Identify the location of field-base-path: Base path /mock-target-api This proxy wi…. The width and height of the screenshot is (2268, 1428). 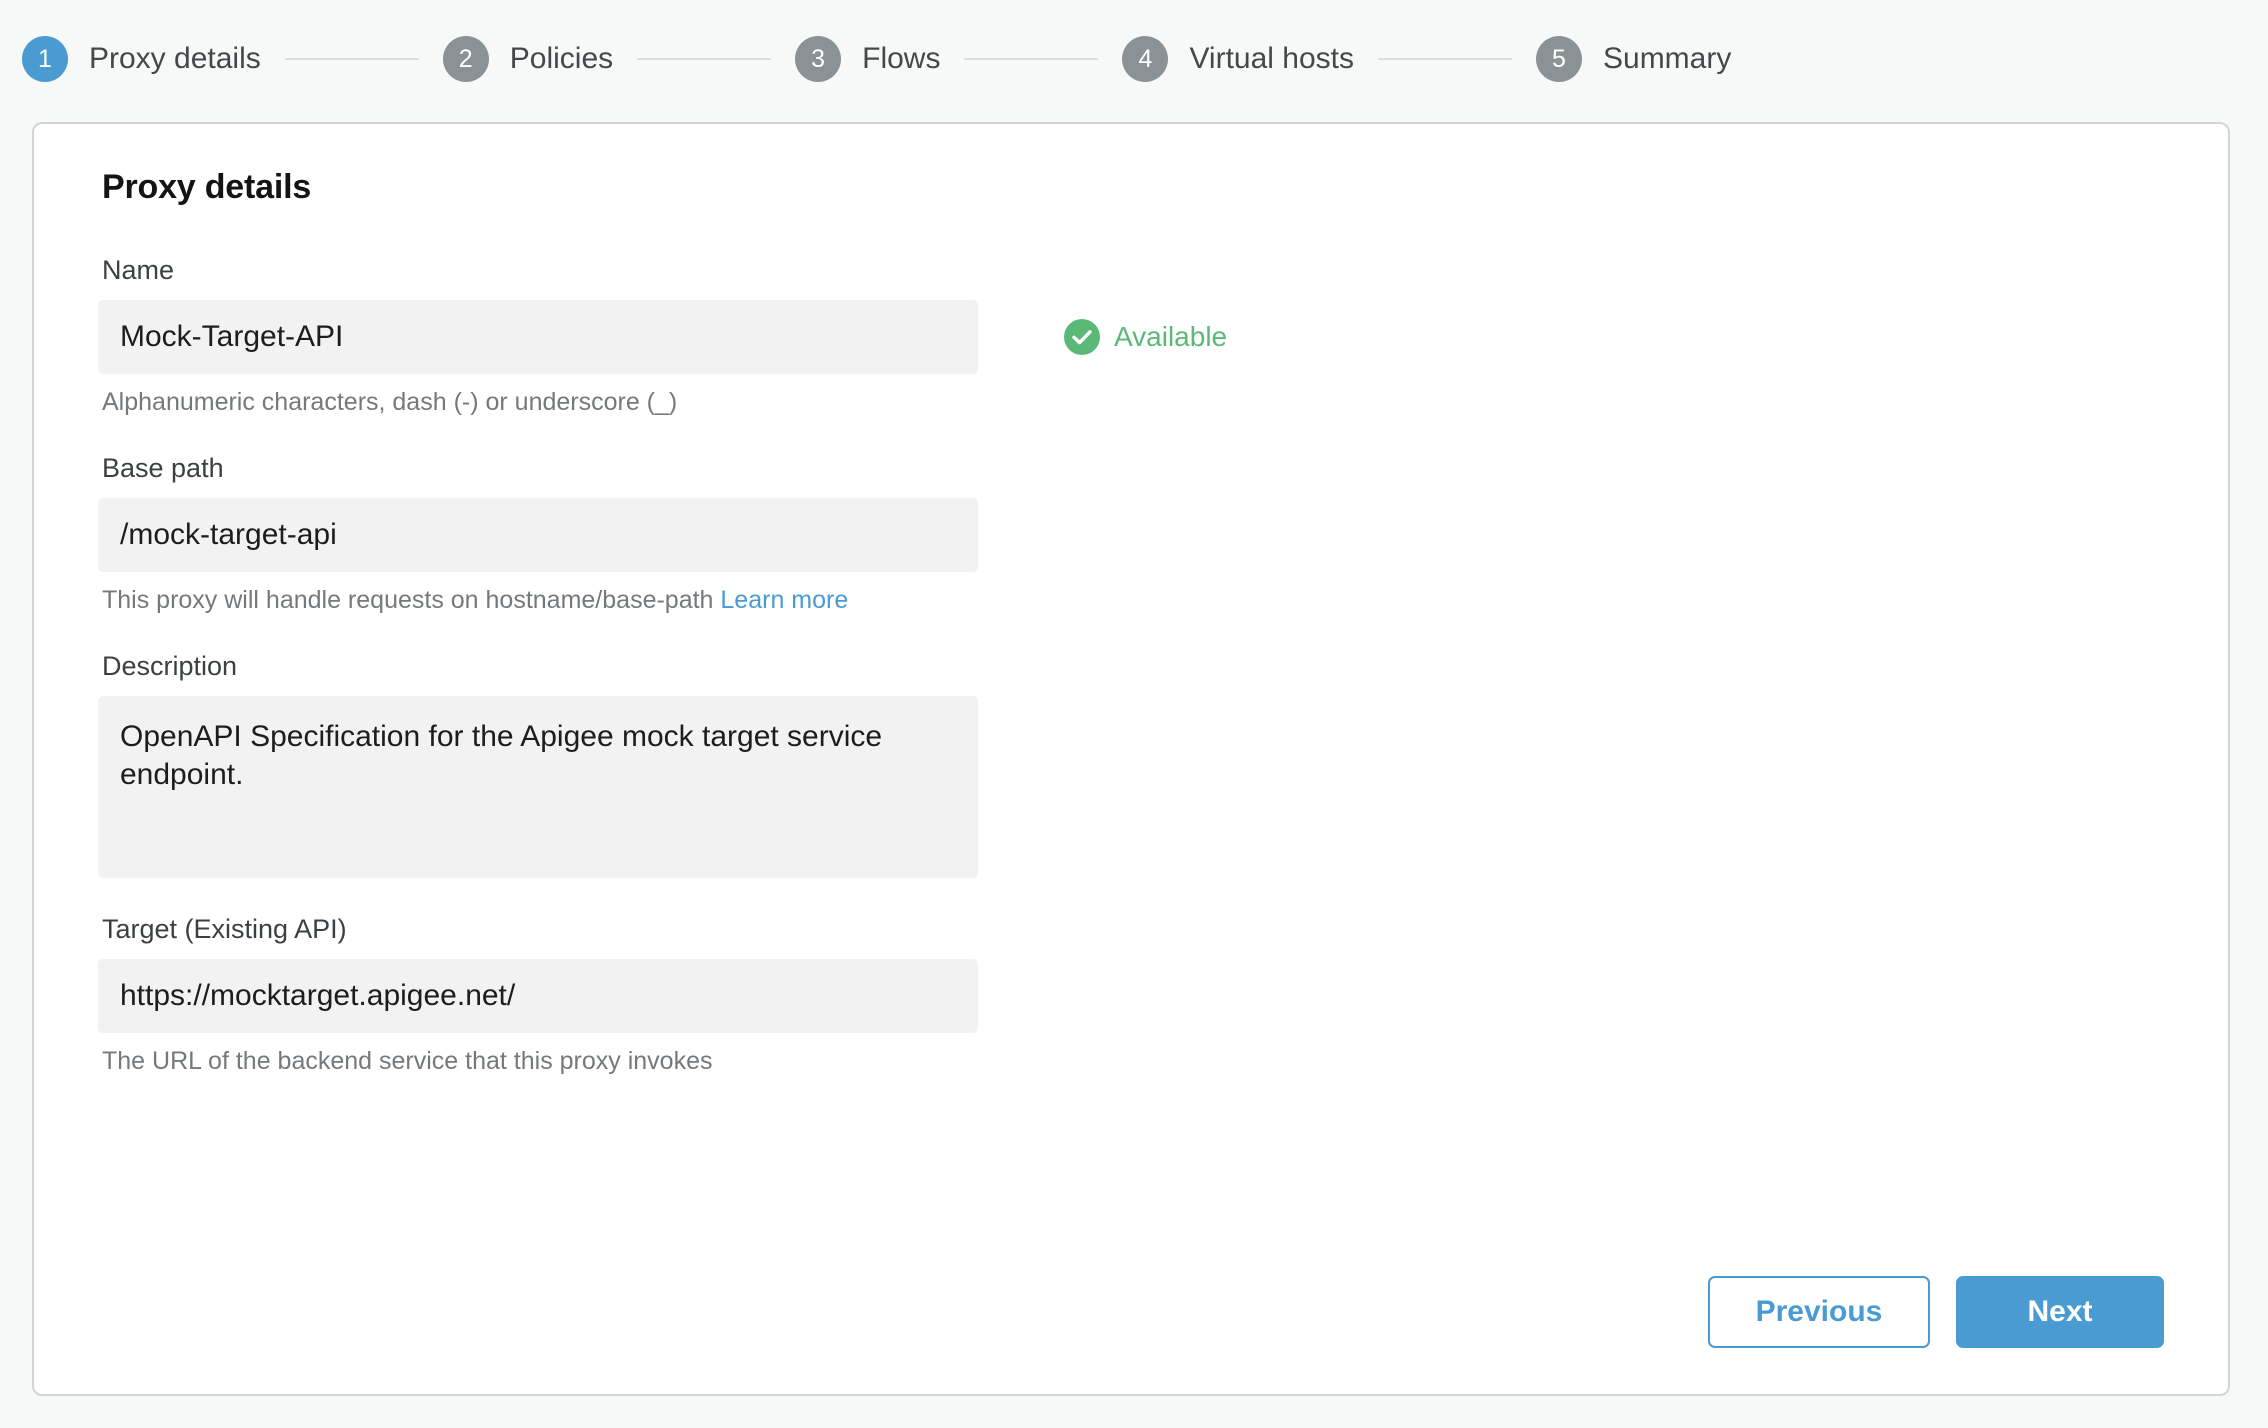
(1131, 534).